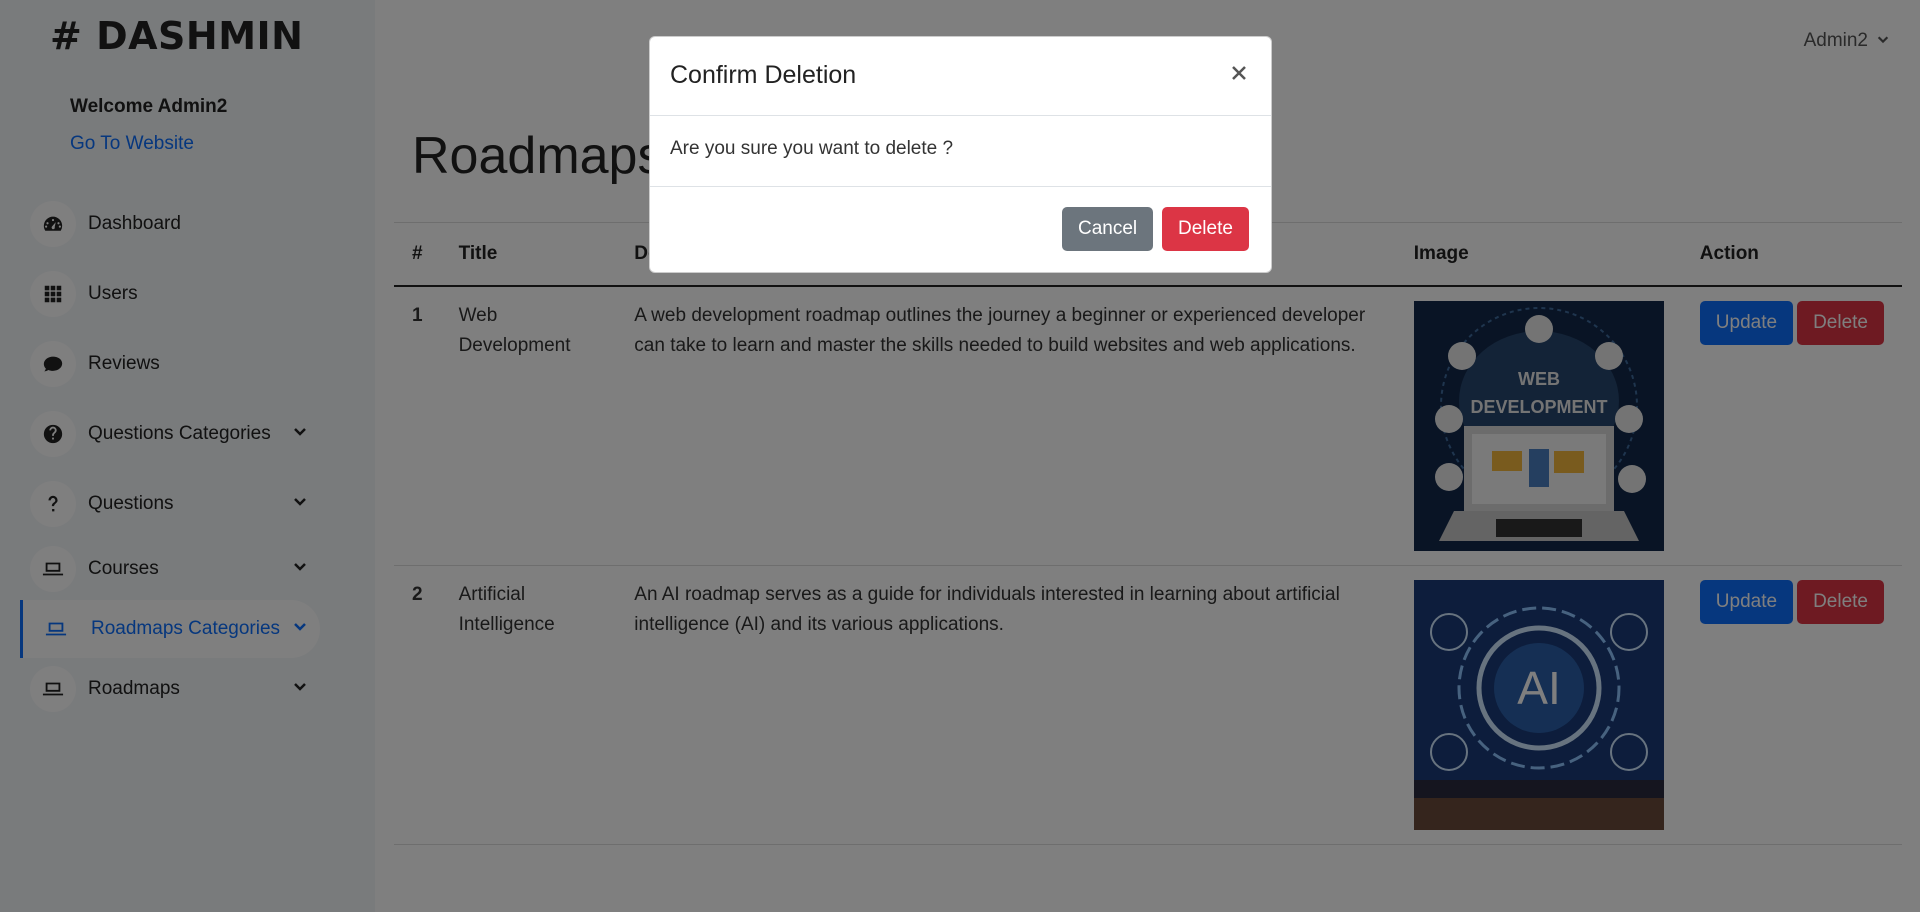 The image size is (1920, 912). I want to click on modal-body: Are you sure you want to delete ?, so click(960, 151).